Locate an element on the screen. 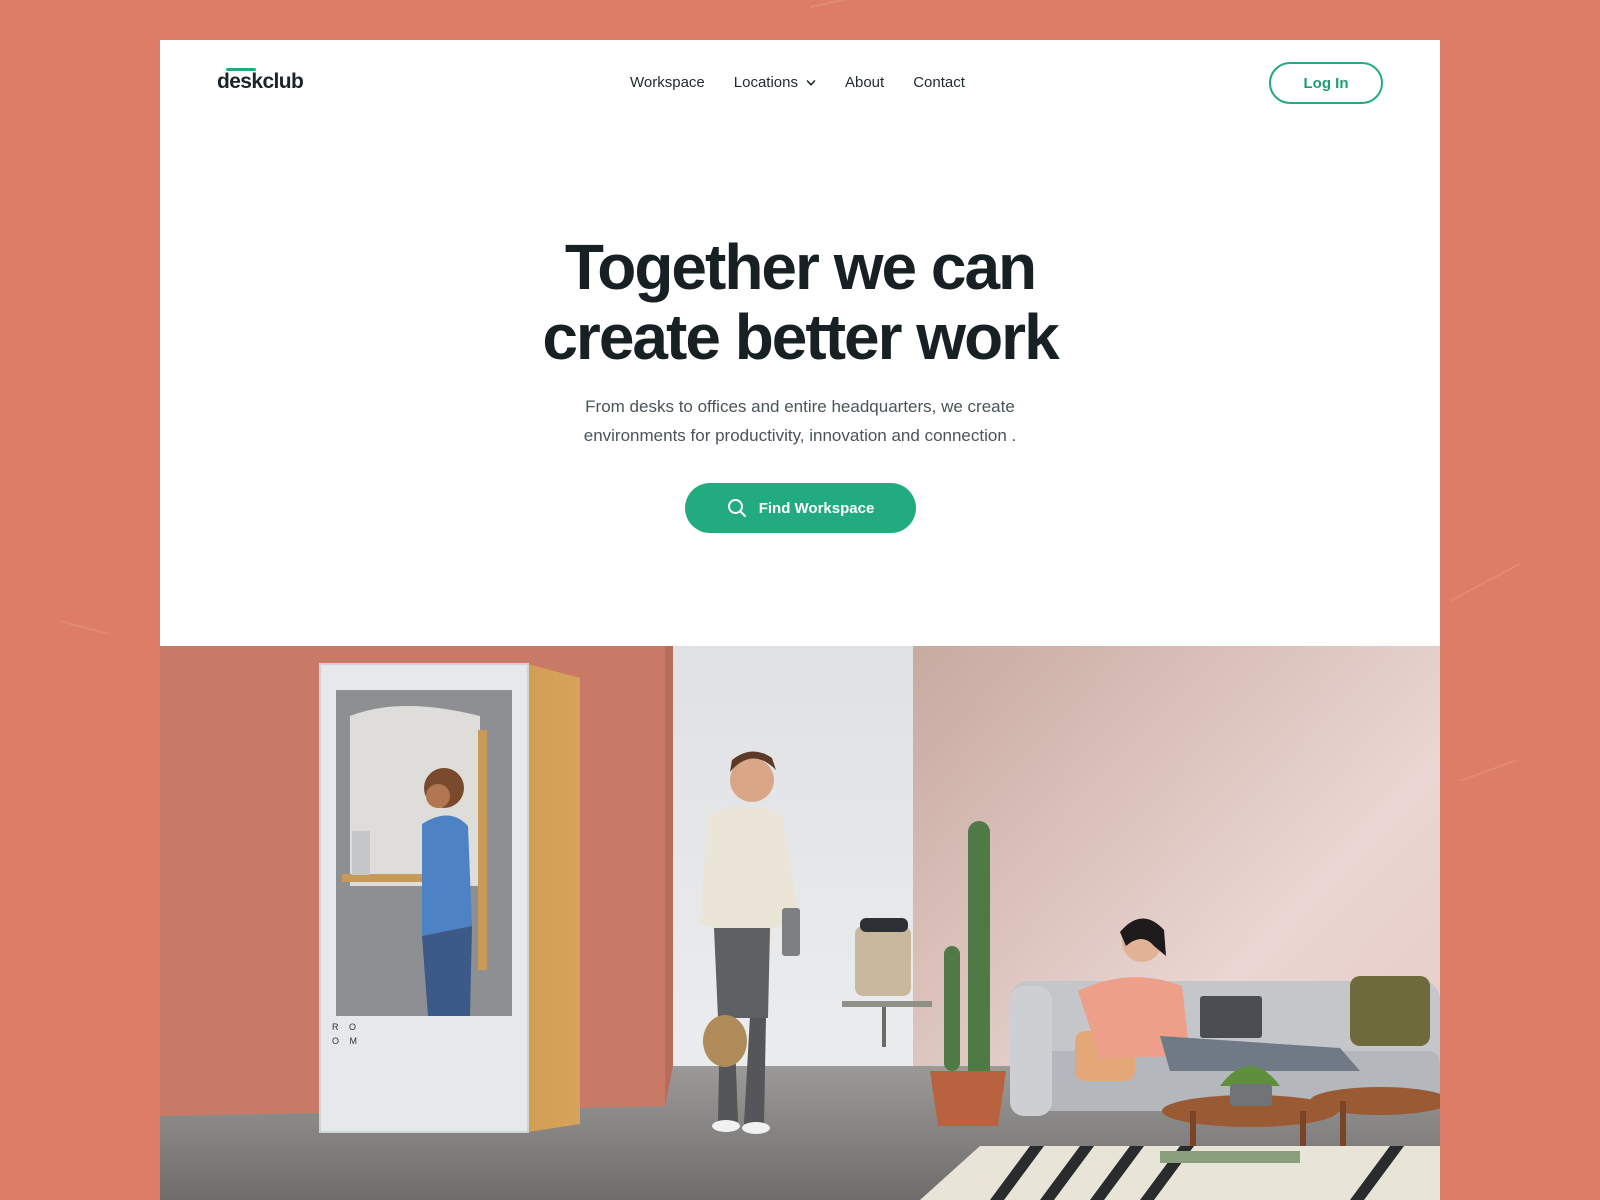  nav-item-label: Workspace is located at coordinates (667, 82).